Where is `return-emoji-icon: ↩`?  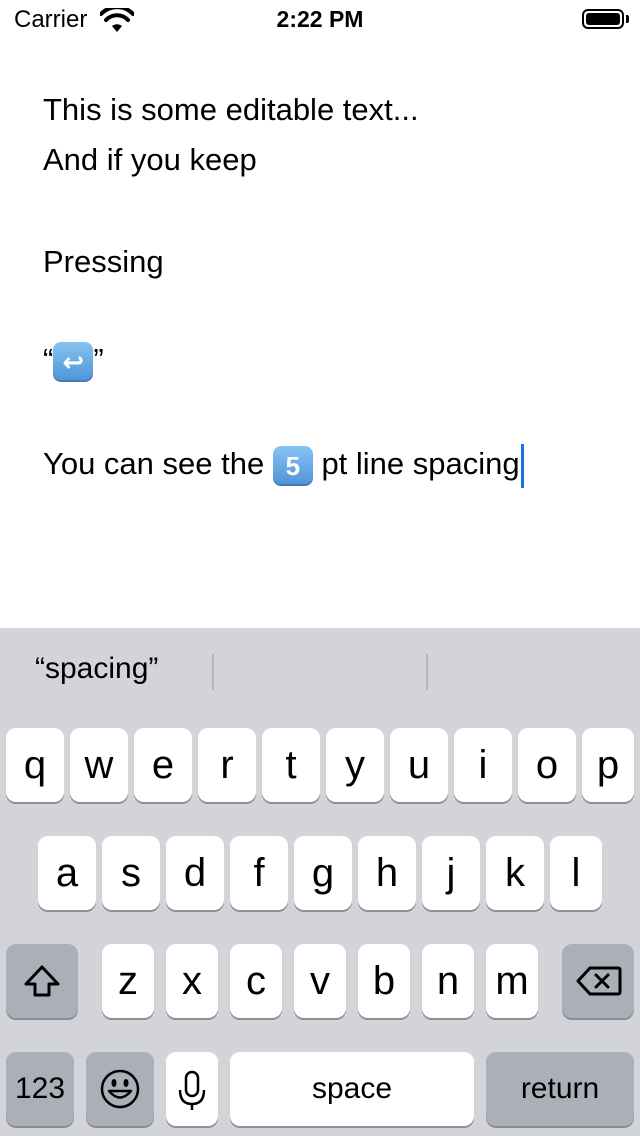 return-emoji-icon: ↩ is located at coordinates (73, 361).